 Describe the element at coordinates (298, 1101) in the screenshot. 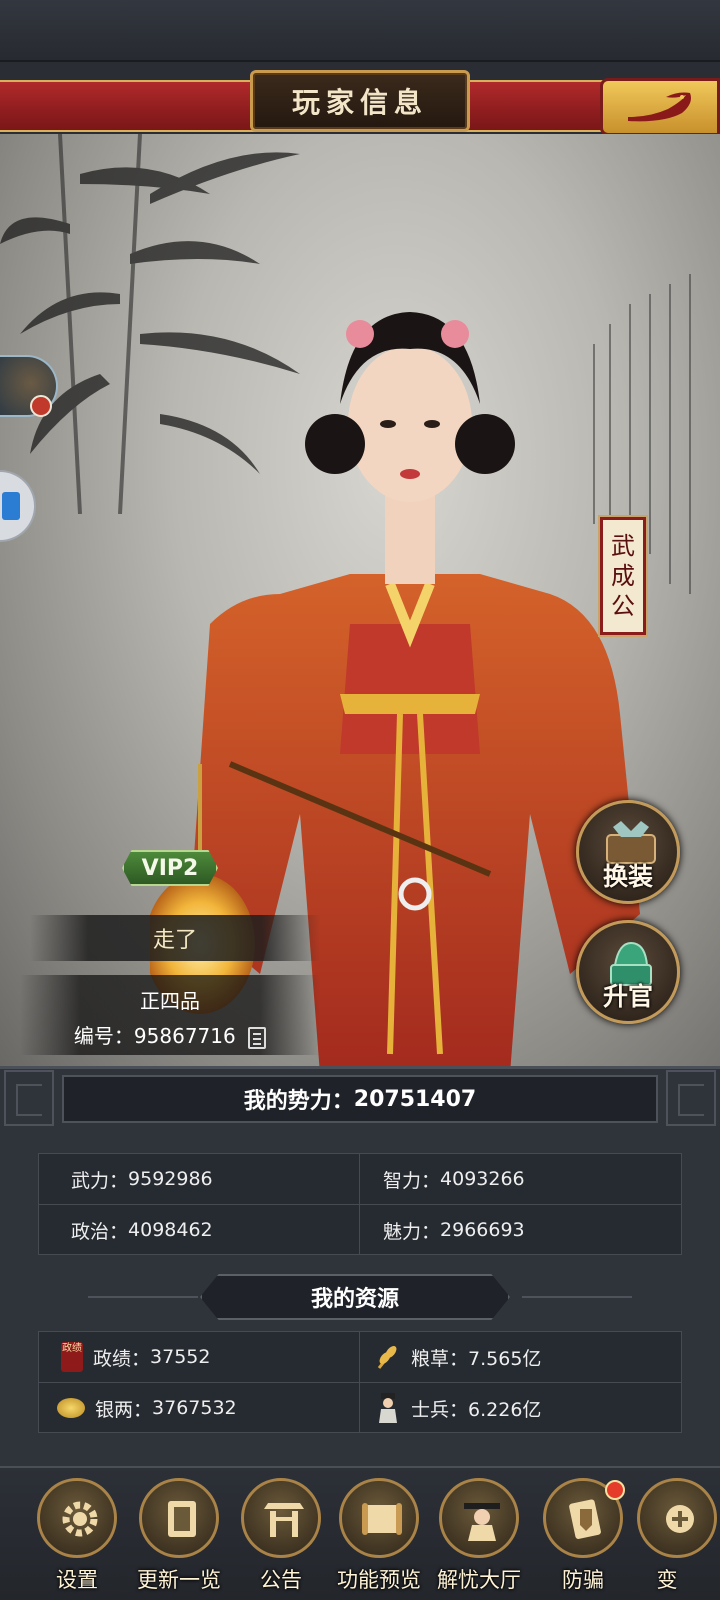

I see `power-label: 我的势力：` at that location.